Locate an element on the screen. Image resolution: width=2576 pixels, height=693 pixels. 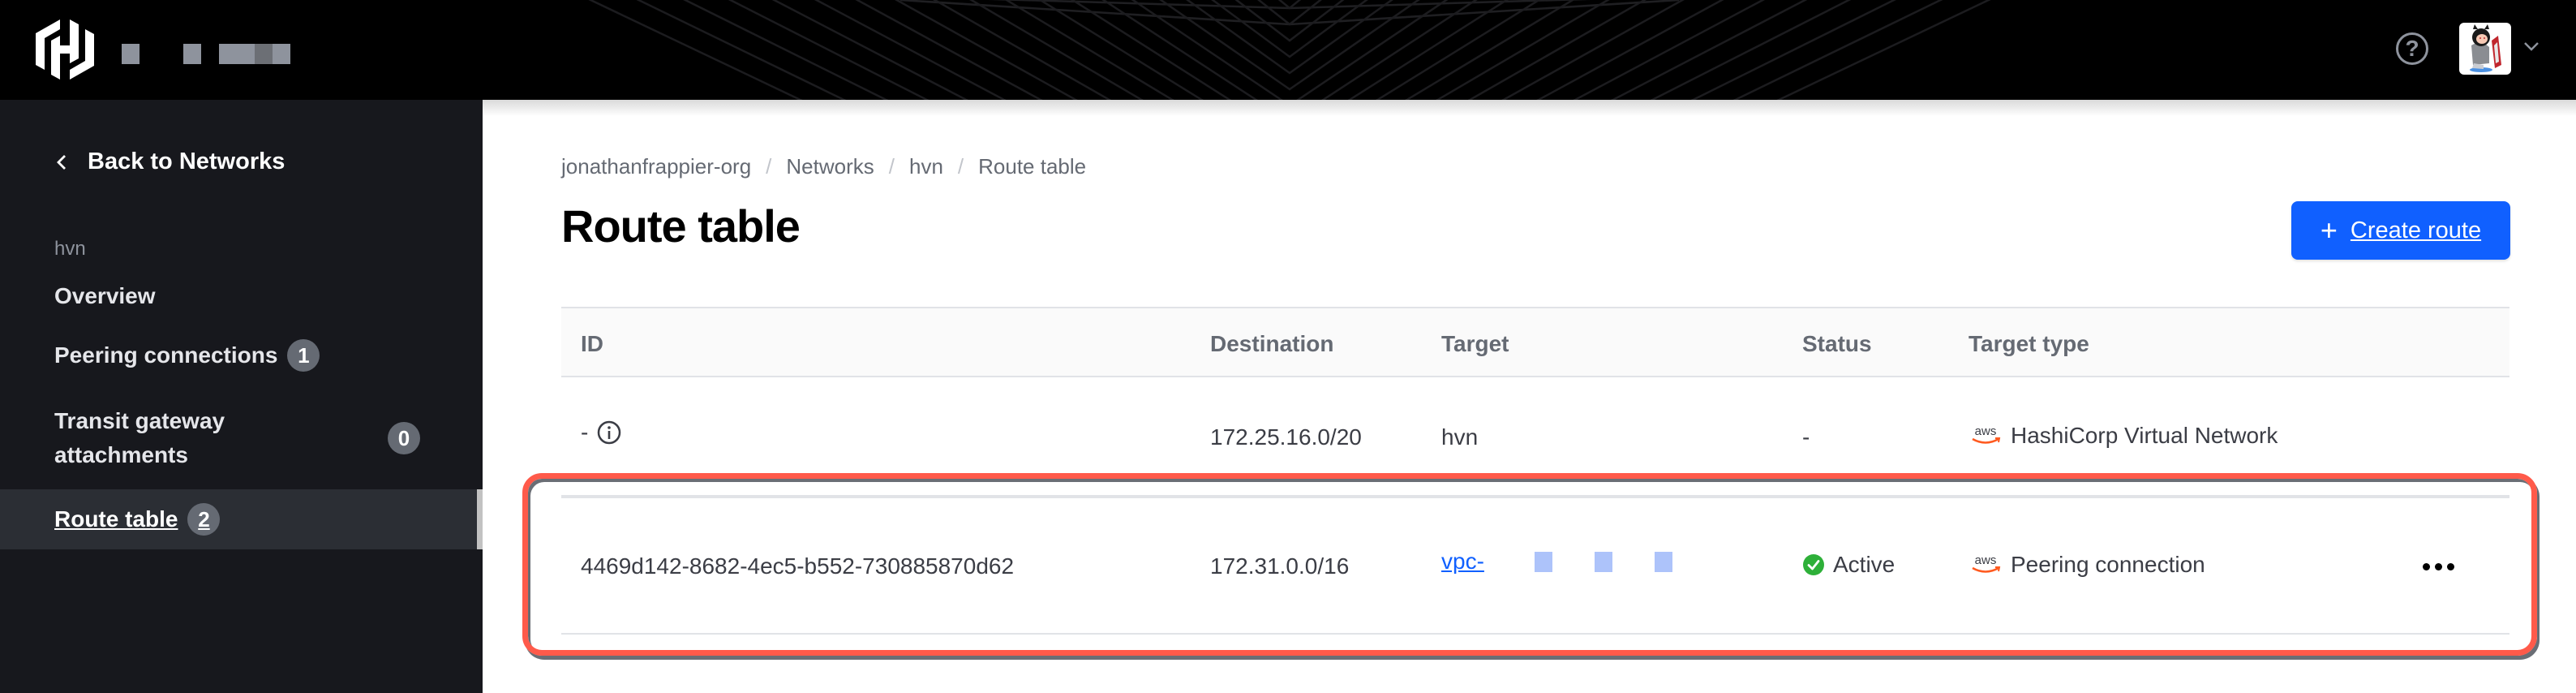
create-route-label: Create route is located at coordinates (2416, 230).